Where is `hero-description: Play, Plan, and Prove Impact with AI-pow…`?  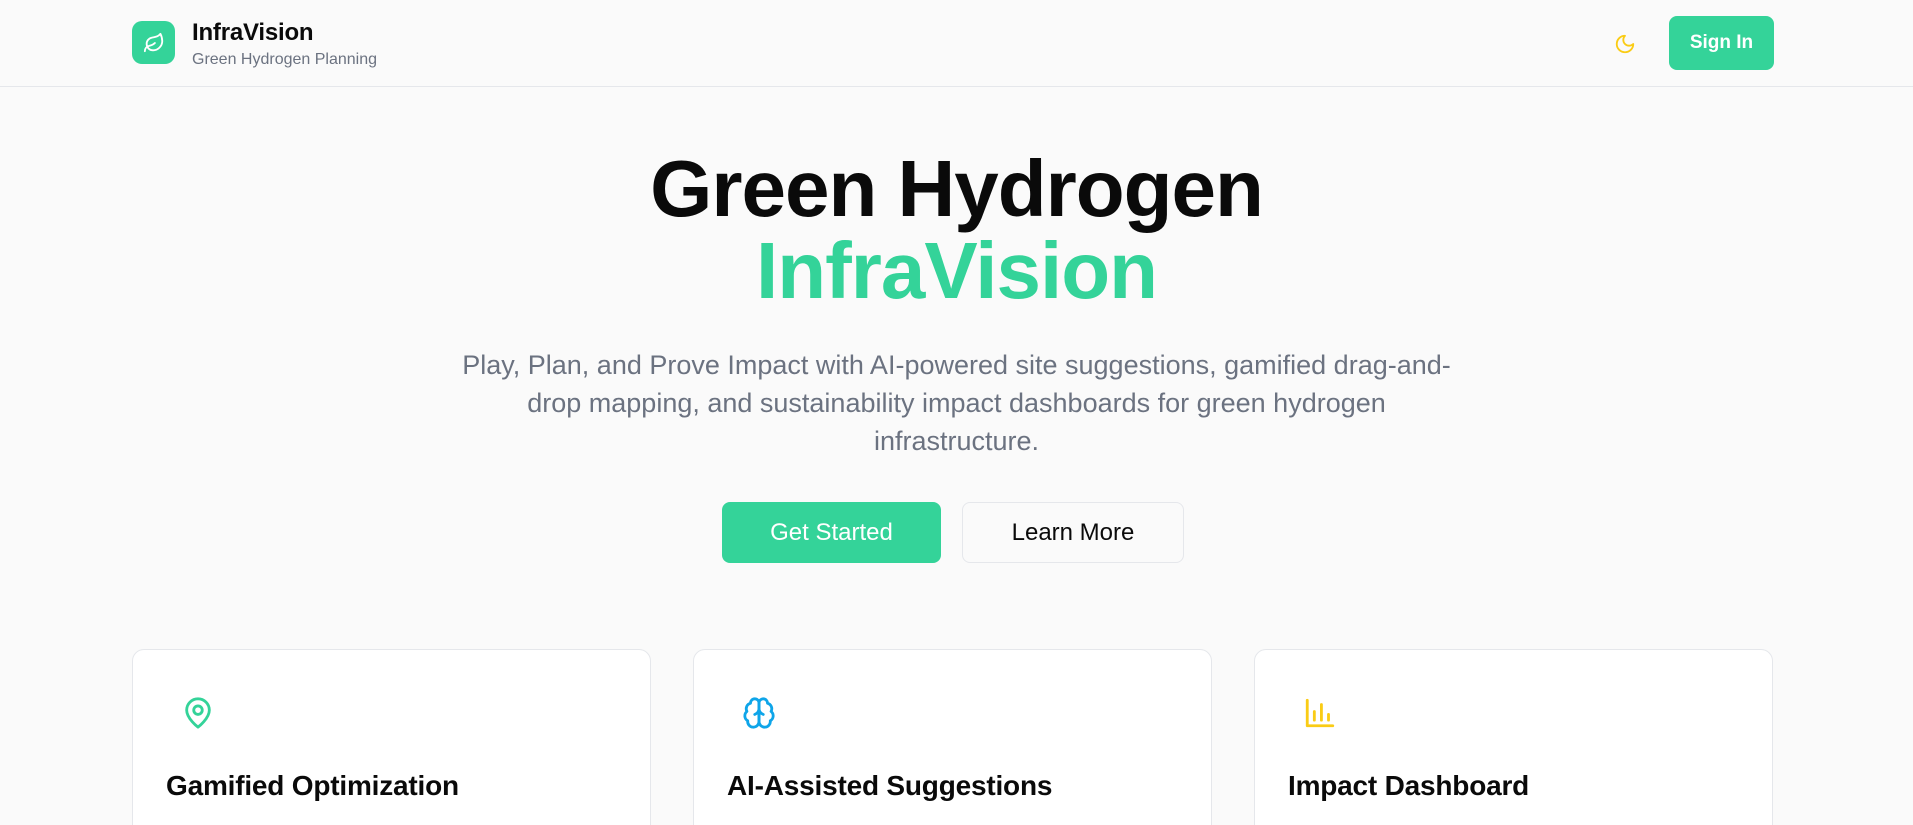
hero-description: Play, Plan, and Prove Impact with AI-pow… is located at coordinates (956, 403).